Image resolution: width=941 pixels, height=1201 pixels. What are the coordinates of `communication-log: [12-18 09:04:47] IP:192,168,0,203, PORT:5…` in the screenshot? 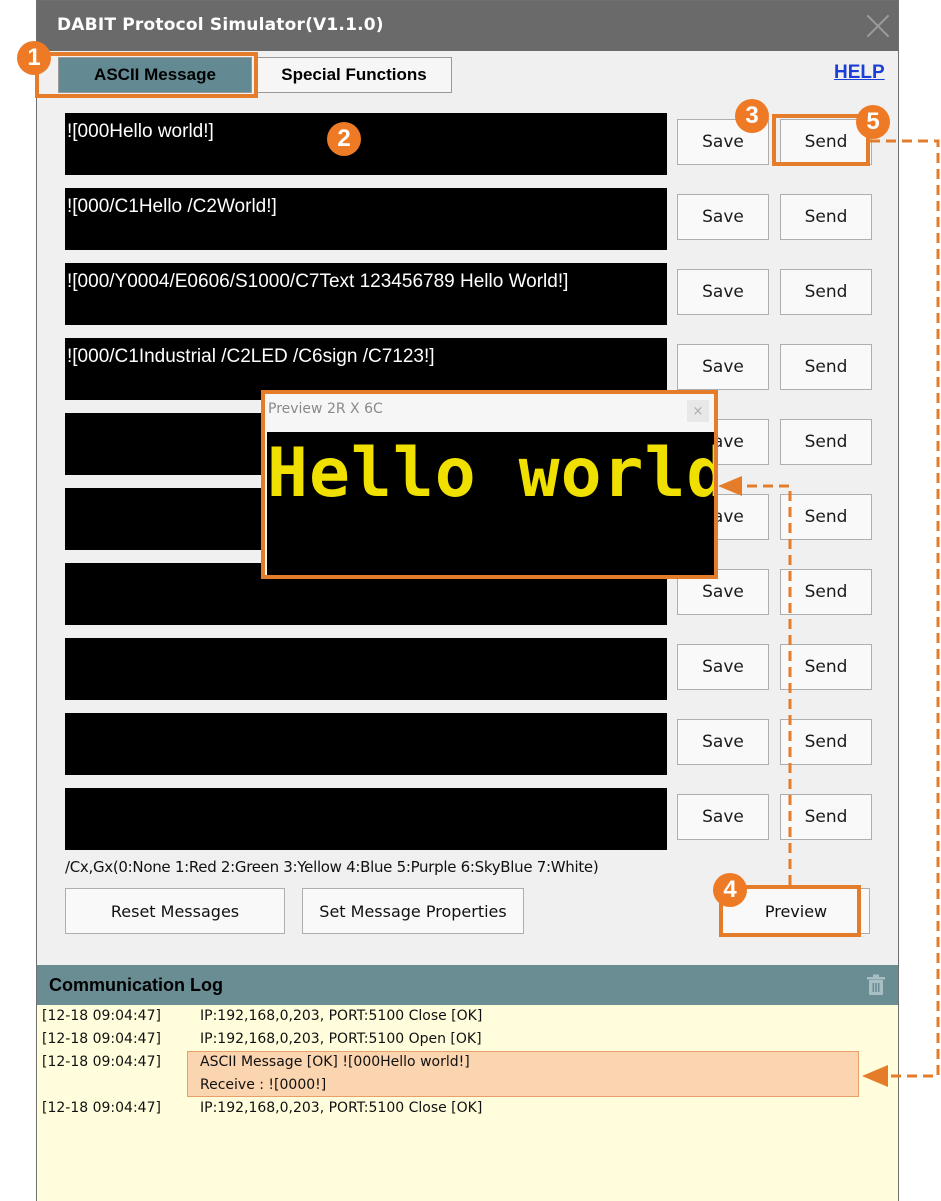 It's located at (467, 1103).